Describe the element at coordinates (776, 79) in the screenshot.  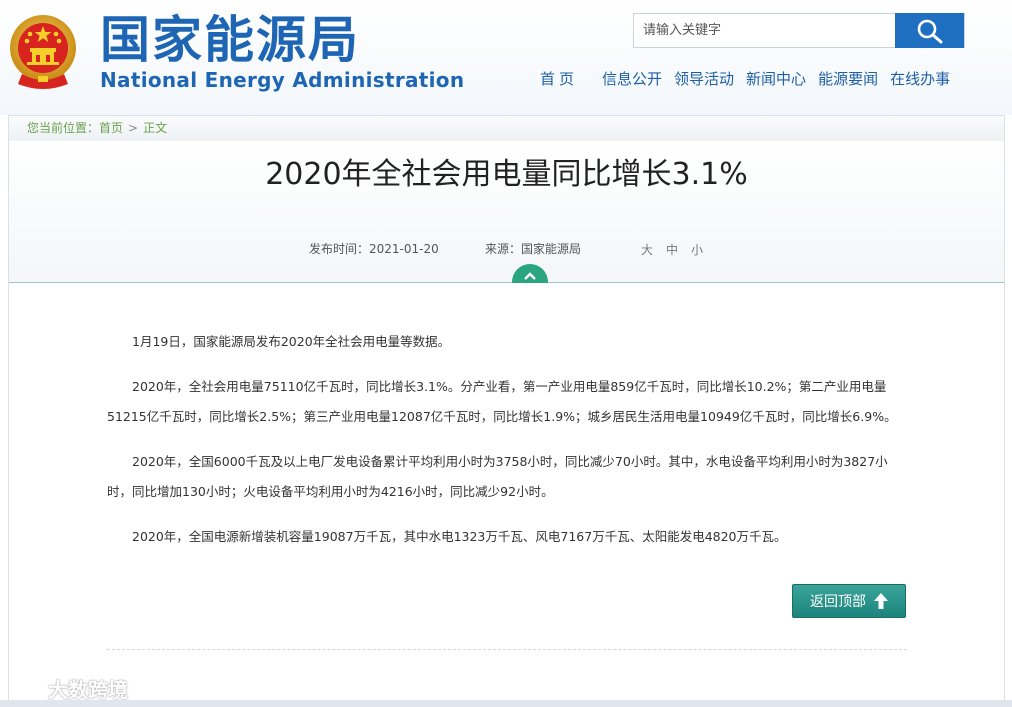
I see `nav-item-news-center: 新闻中心` at that location.